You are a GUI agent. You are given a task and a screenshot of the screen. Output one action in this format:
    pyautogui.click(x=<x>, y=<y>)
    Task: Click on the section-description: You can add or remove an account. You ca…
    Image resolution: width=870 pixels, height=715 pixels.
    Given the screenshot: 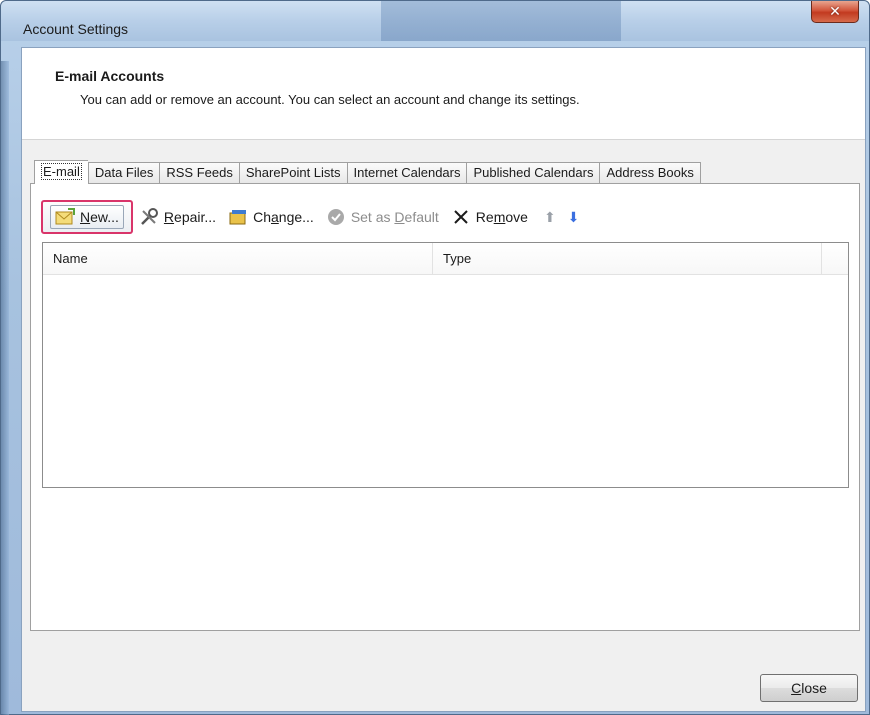 What is the action you would take?
    pyautogui.click(x=330, y=99)
    